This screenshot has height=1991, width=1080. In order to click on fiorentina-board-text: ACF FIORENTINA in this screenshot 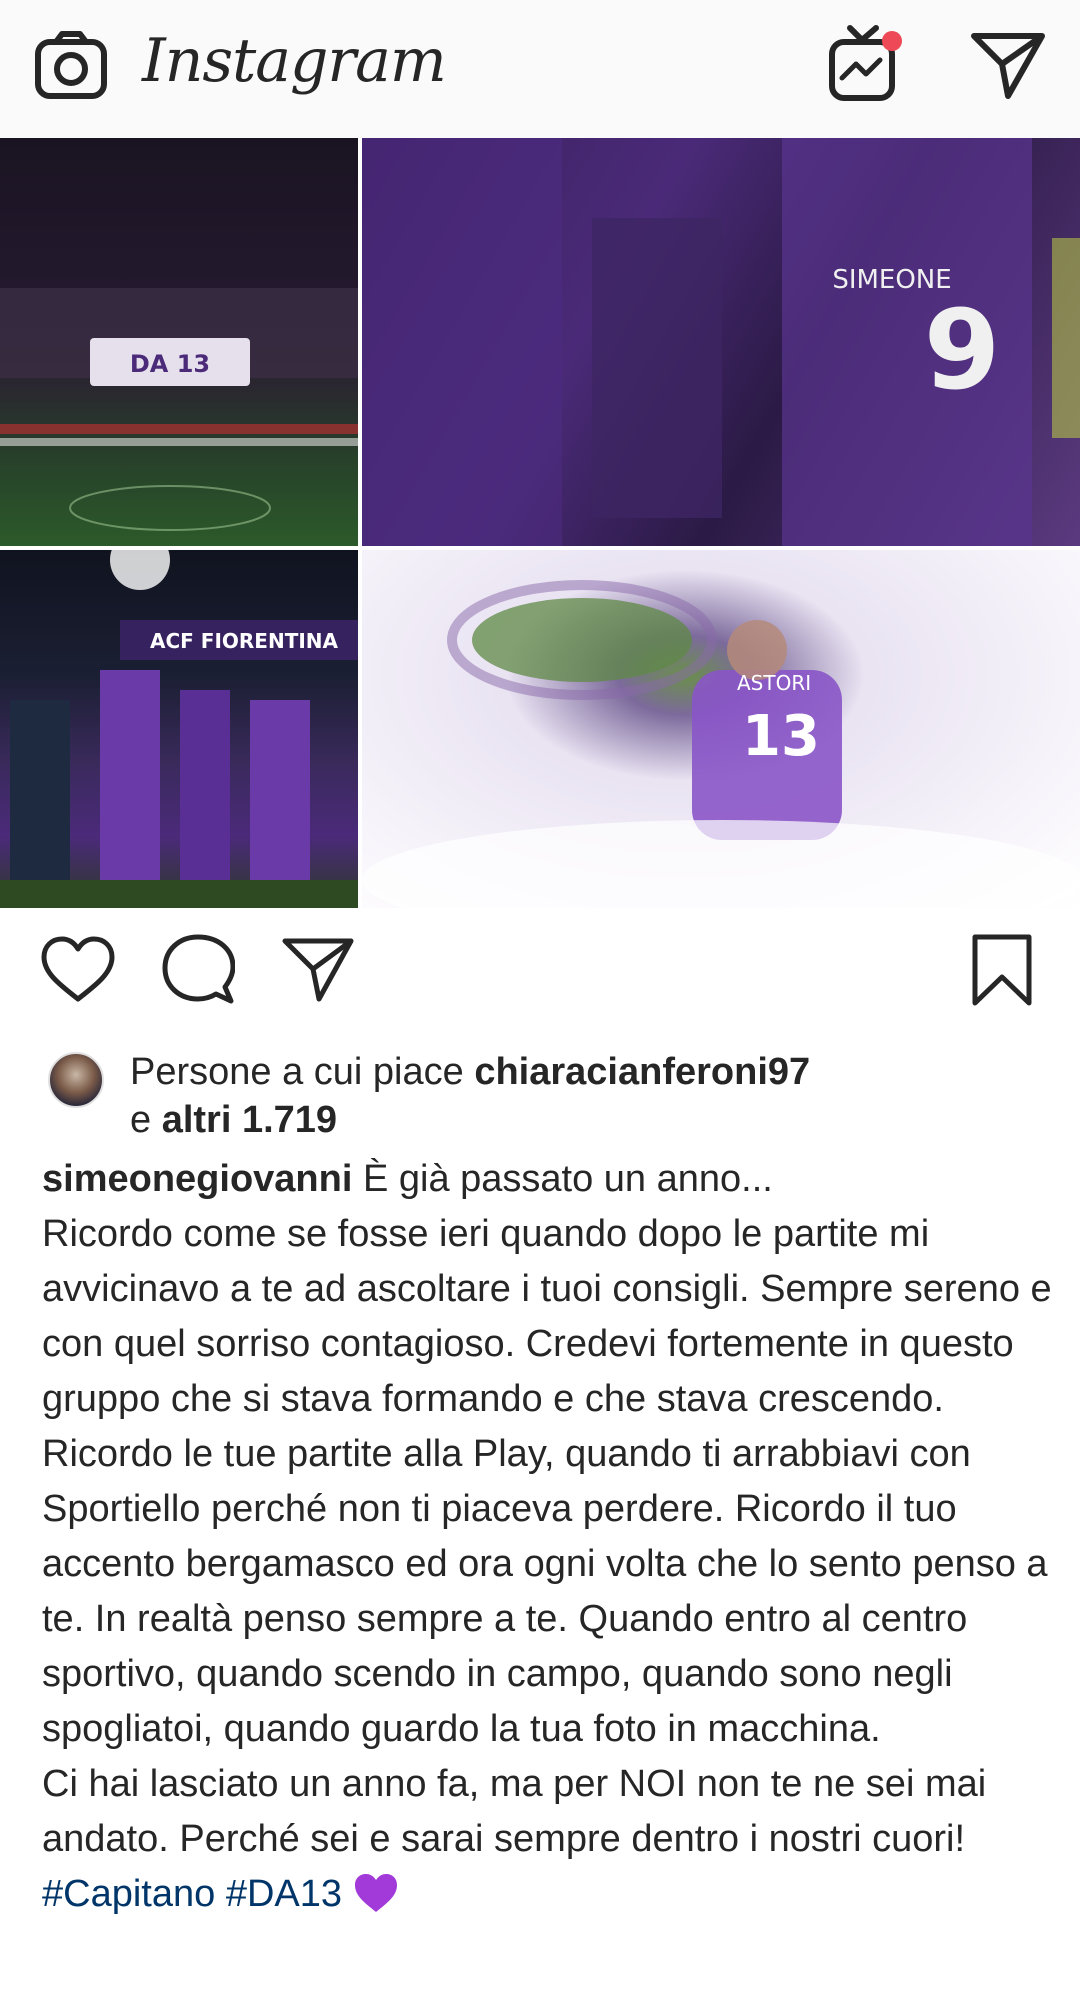, I will do `click(244, 641)`.